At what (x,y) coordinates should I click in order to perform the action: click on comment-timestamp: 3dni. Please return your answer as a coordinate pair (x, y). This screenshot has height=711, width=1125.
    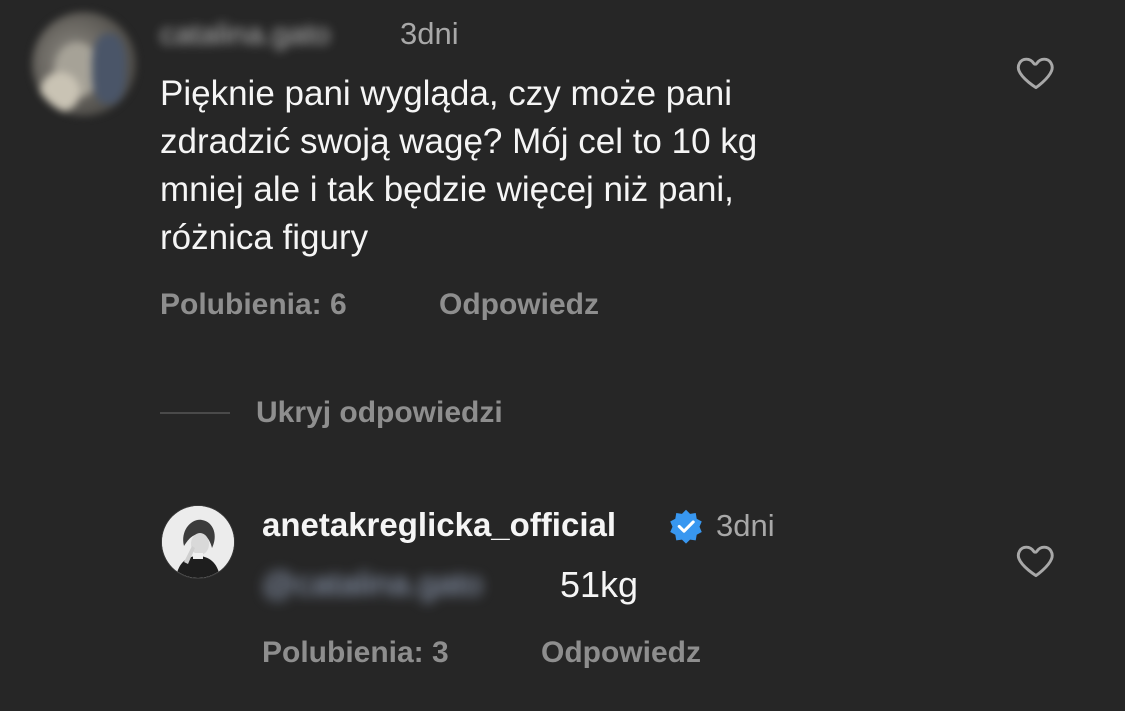
    Looking at the image, I should click on (429, 33).